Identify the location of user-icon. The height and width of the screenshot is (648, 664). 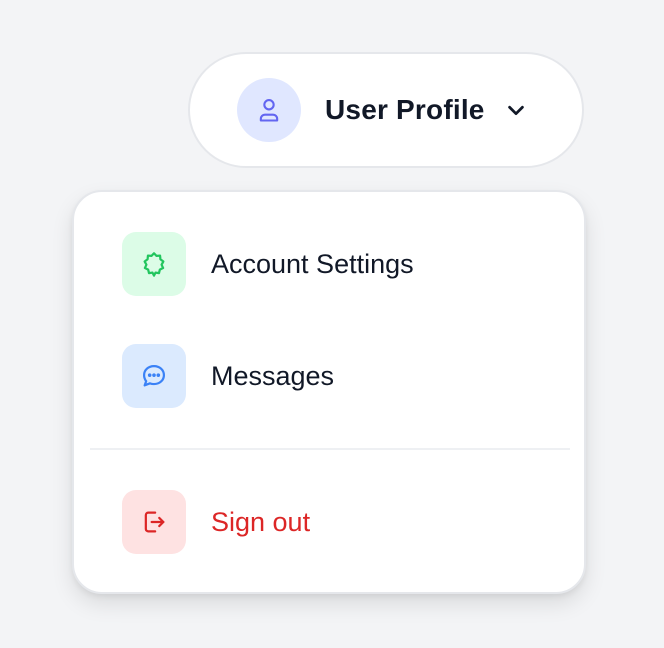
(269, 110).